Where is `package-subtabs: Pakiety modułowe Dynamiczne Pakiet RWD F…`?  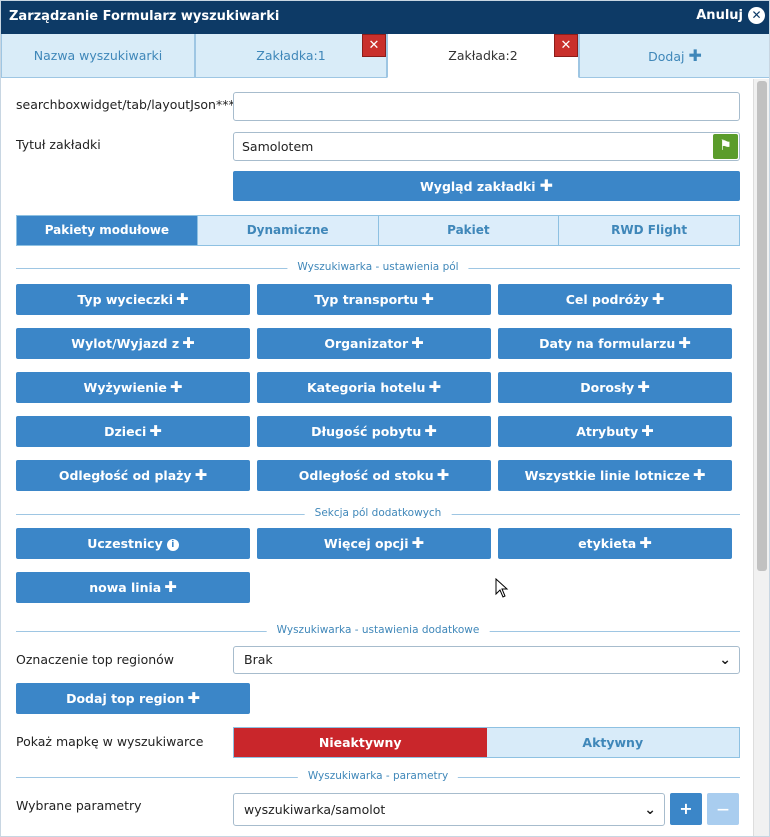
package-subtabs: Pakiety modułowe Dynamiczne Pakiet RWD F… is located at coordinates (378, 230).